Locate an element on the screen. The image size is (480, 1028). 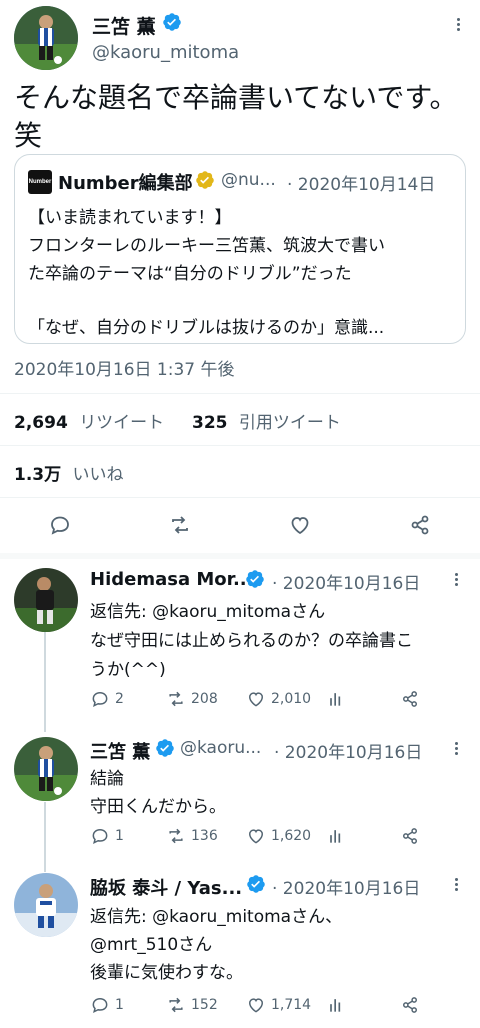
quote-avatar: Number is located at coordinates (40, 182).